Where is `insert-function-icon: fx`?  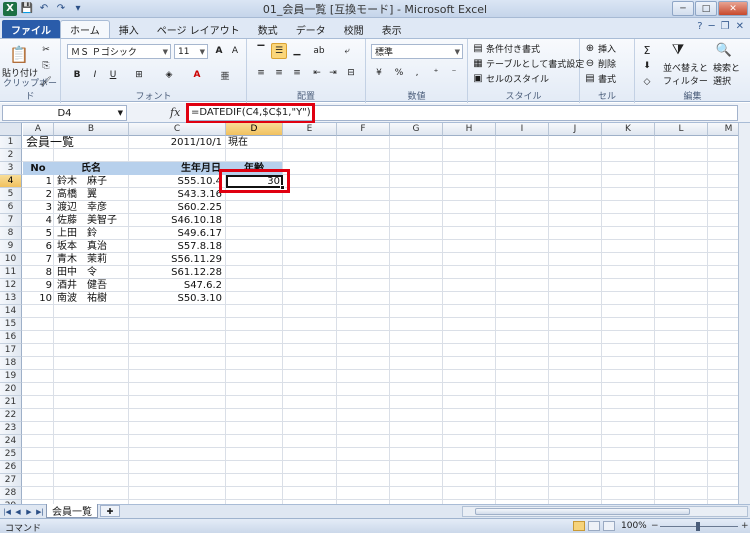 insert-function-icon: fx is located at coordinates (175, 112).